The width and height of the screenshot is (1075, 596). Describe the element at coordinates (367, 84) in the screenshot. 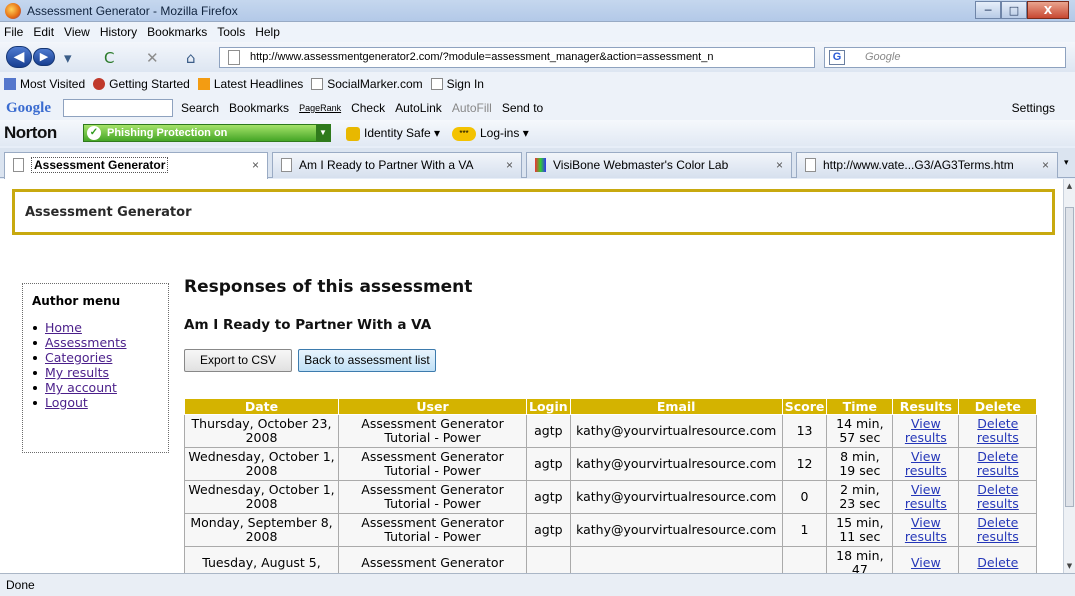

I see `bookmark-socialmarker: SocialMarker.com` at that location.